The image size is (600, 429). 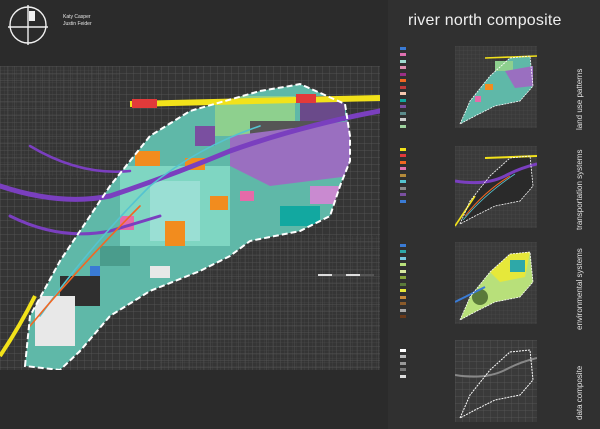 What do you see at coordinates (579, 392) in the screenshot?
I see `section-label-data-composite: data composite` at bounding box center [579, 392].